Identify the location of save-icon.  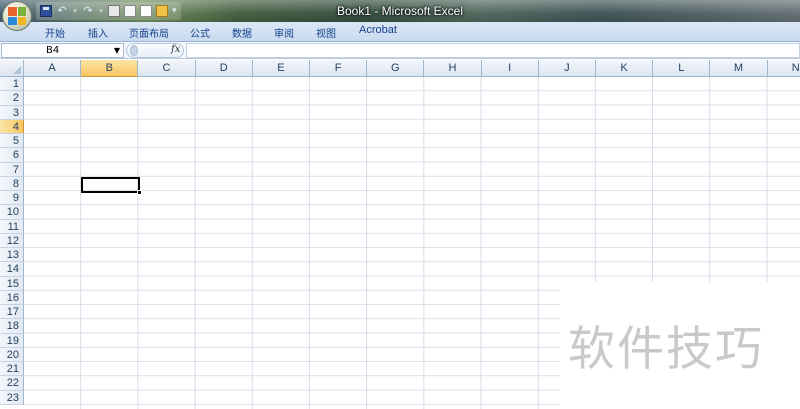
(46, 11).